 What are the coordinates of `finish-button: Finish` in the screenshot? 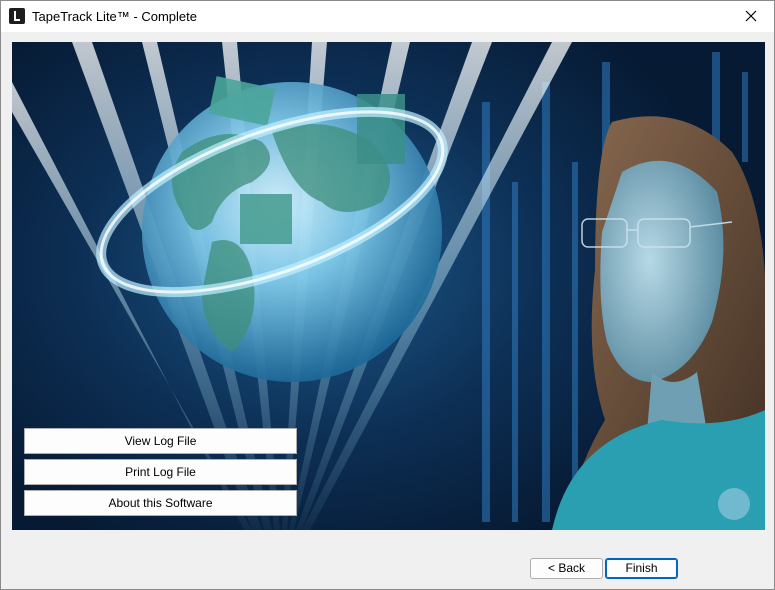 It's located at (641, 568).